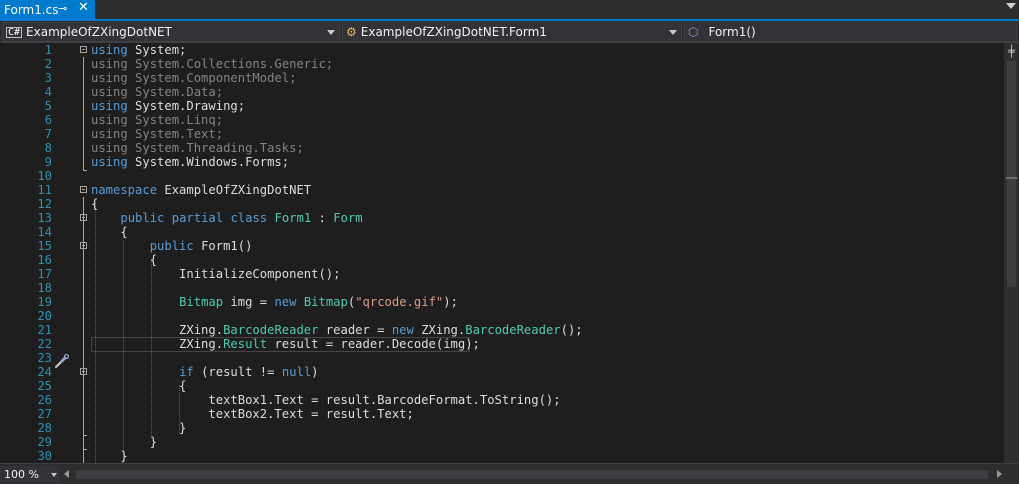  What do you see at coordinates (44, 176) in the screenshot?
I see `line-number: 10` at bounding box center [44, 176].